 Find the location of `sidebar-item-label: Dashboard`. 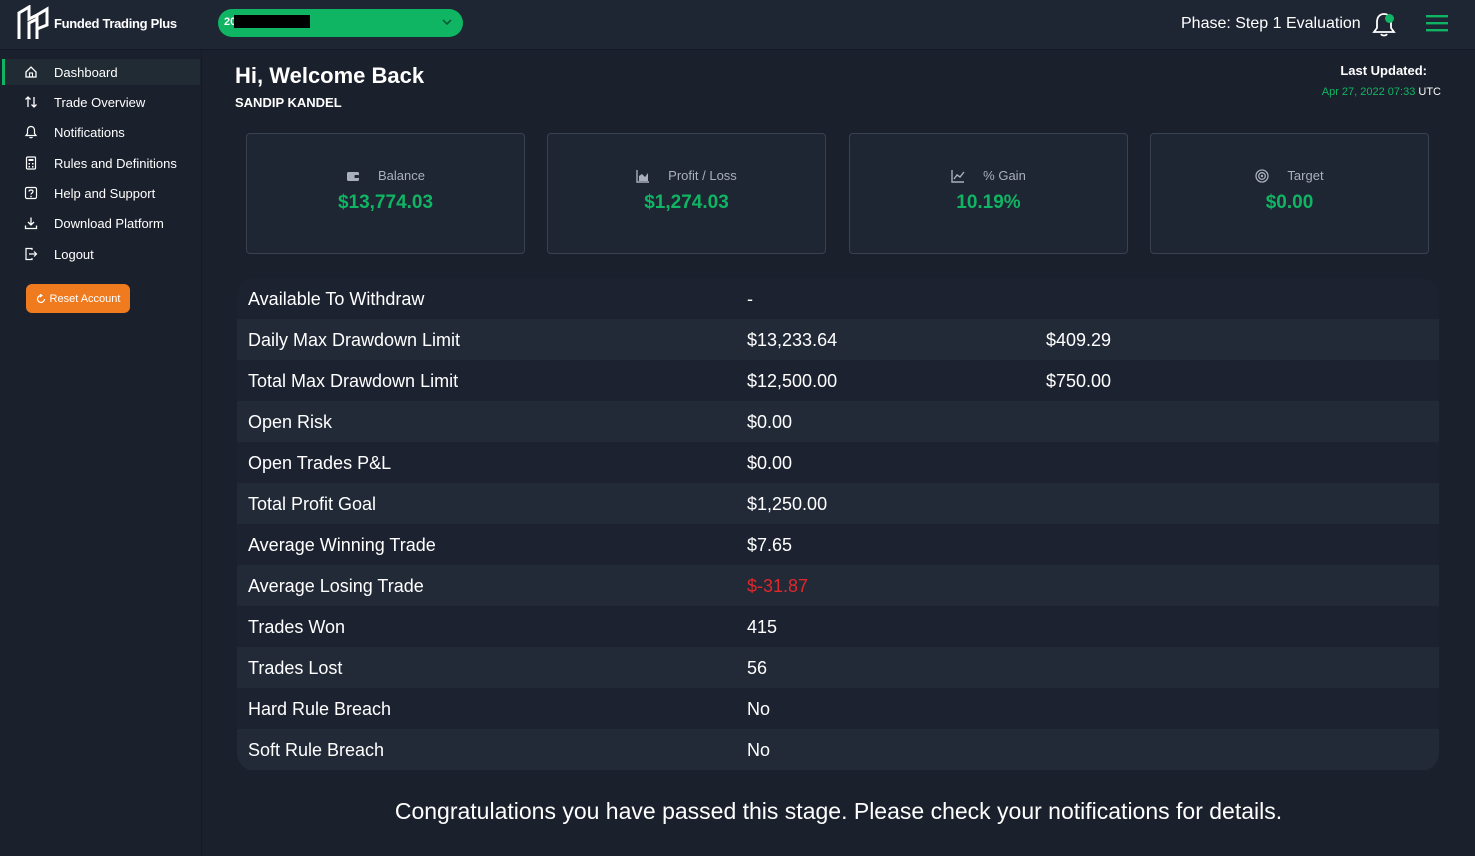

sidebar-item-label: Dashboard is located at coordinates (86, 72).